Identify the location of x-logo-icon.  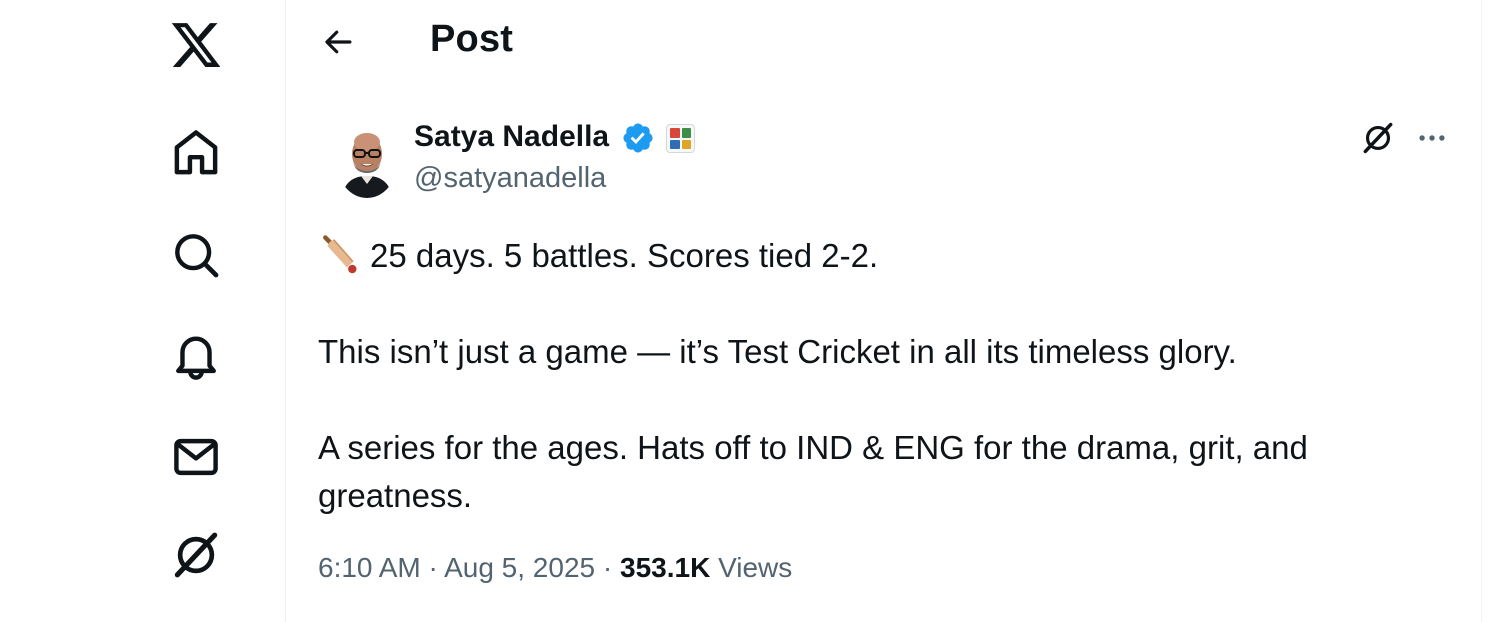
(196, 45).